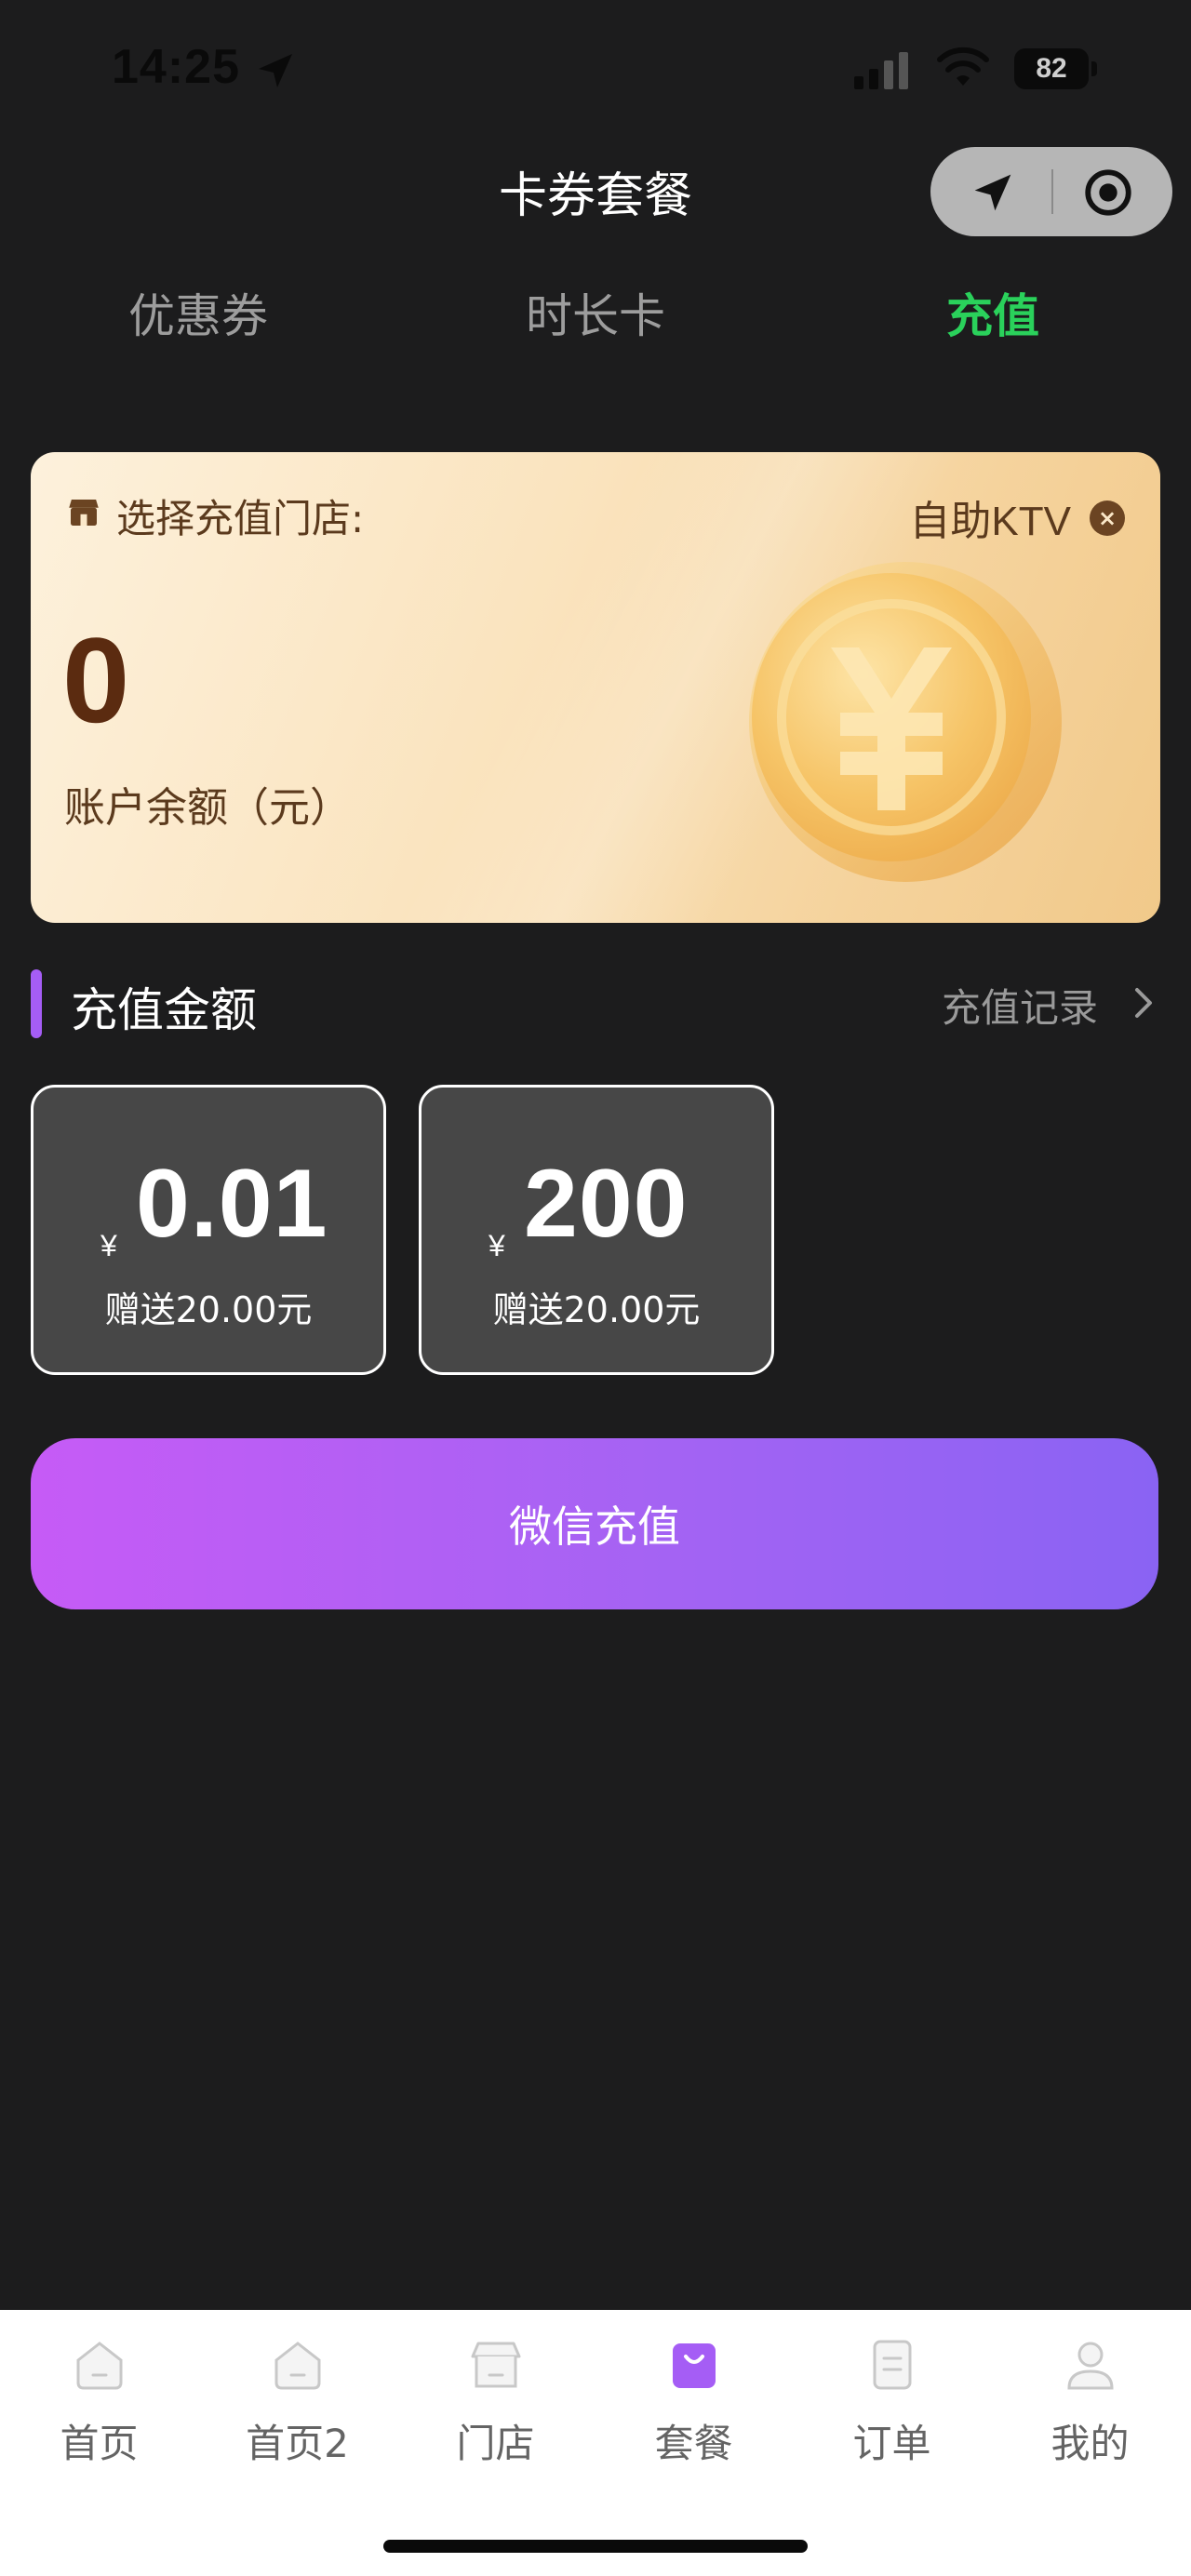 The width and height of the screenshot is (1191, 2576). I want to click on battery-cap, so click(1094, 68).